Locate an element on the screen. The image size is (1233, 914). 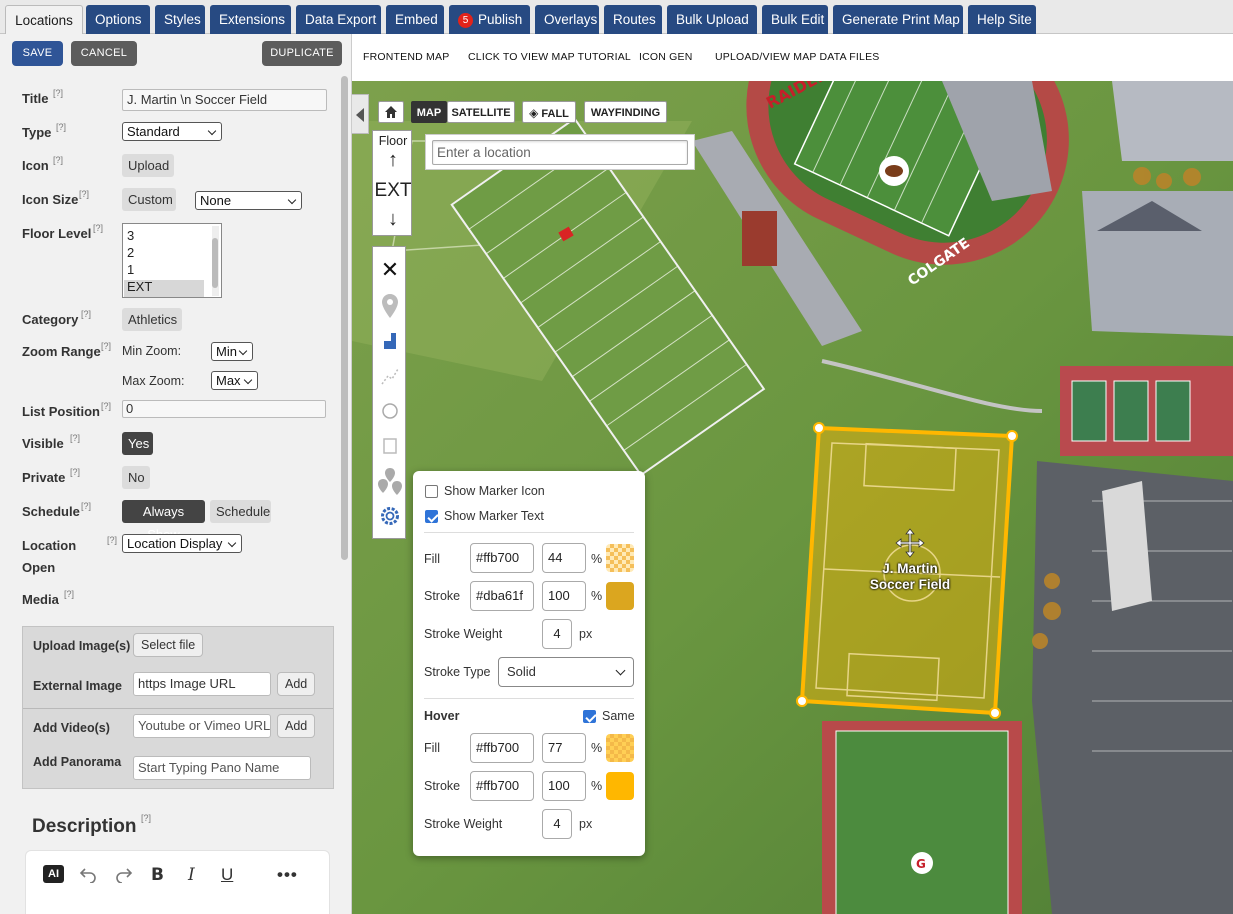
location-search-input: Enter a location is located at coordinates (560, 152).